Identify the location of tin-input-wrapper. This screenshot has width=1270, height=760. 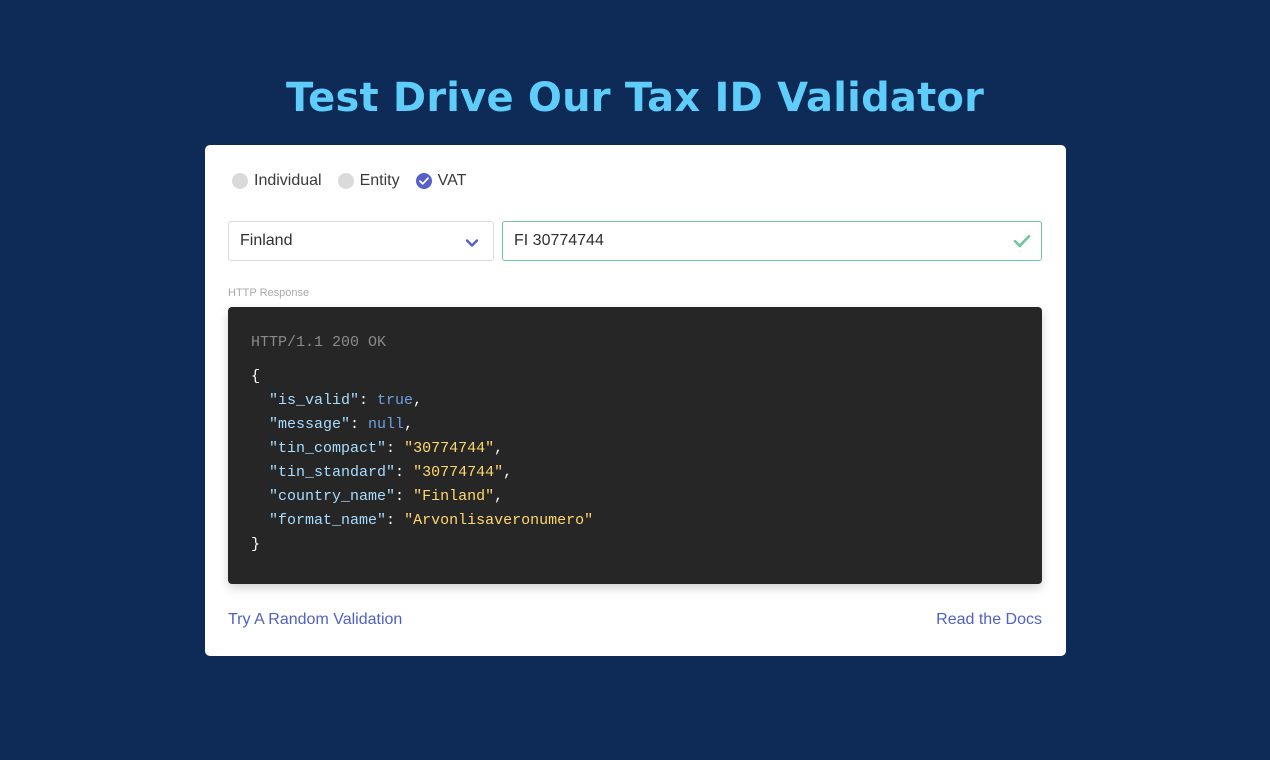
(772, 241).